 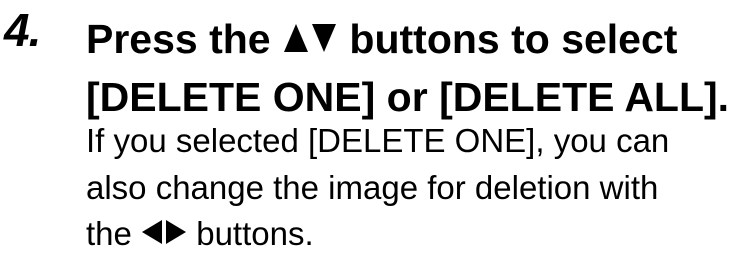 What do you see at coordinates (109, 233) in the screenshot?
I see `description-text-the: the` at bounding box center [109, 233].